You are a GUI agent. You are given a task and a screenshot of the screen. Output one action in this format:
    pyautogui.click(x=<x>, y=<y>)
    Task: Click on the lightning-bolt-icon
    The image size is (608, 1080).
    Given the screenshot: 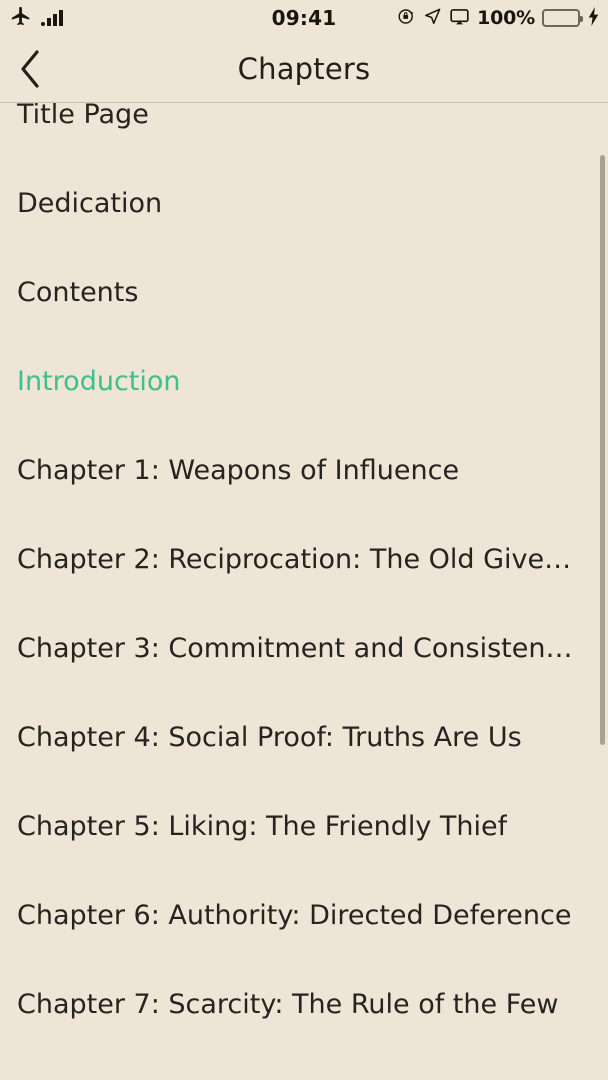 What is the action you would take?
    pyautogui.click(x=593, y=18)
    